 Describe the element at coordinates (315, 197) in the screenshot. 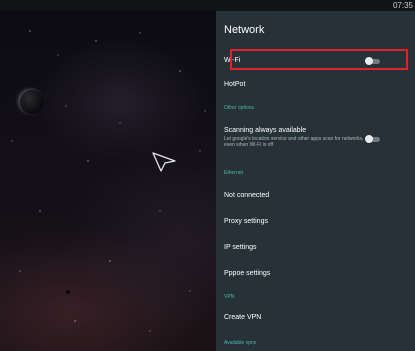

I see `ethernet-item-not-connected: Not connected` at that location.